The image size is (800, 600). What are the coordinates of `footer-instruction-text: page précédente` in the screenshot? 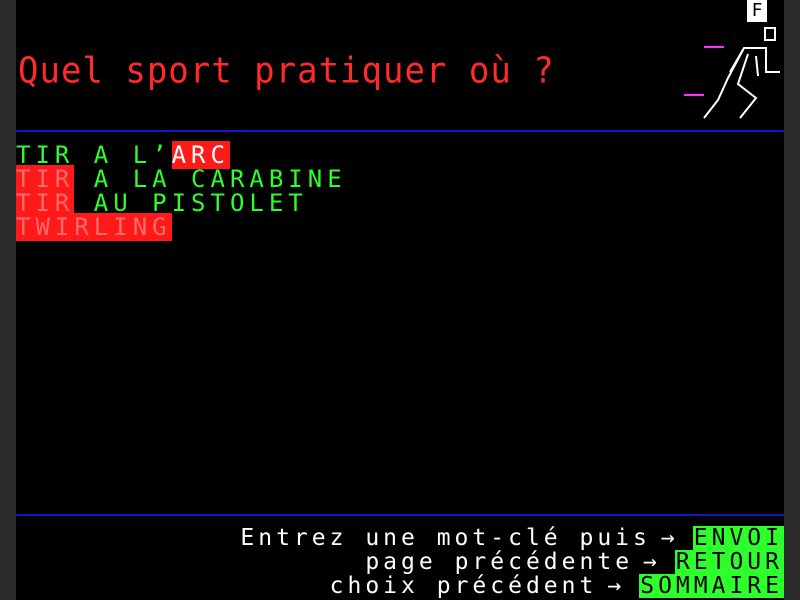 It's located at (499, 562).